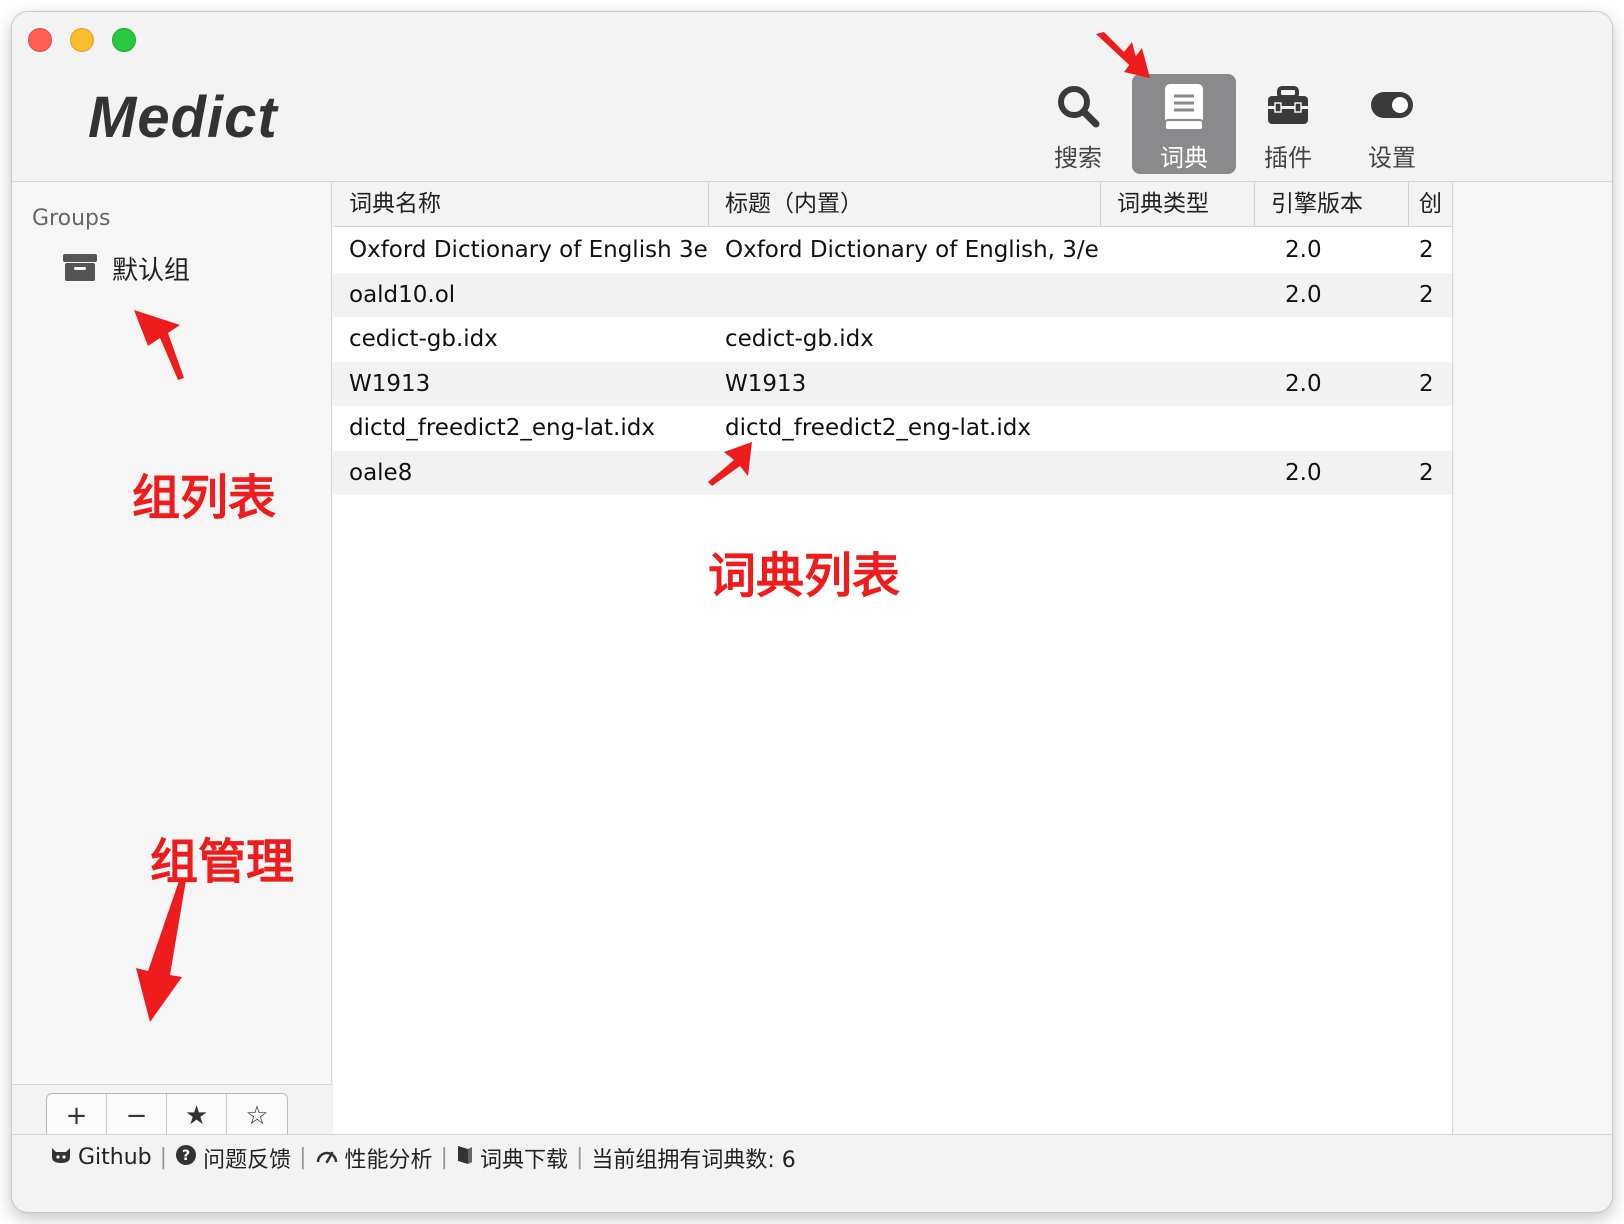  What do you see at coordinates (161, 950) in the screenshot?
I see `arrow-to-group-controls` at bounding box center [161, 950].